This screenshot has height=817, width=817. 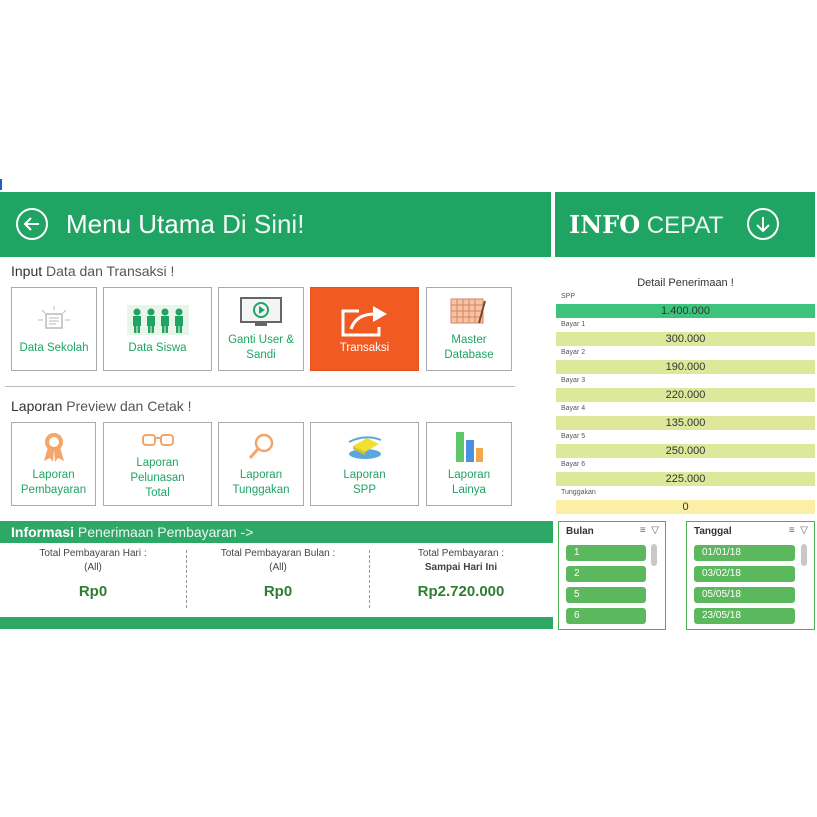 I want to click on page-title: Menu Utama Di Sini!, so click(x=185, y=224).